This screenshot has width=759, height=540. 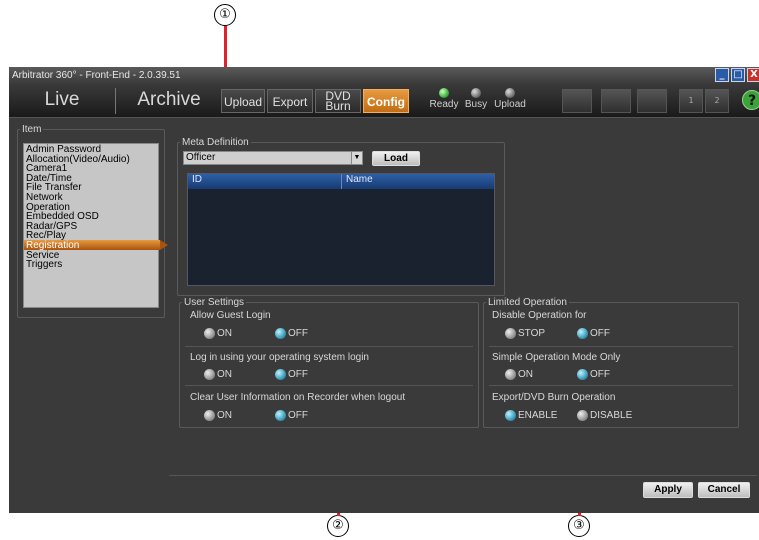 What do you see at coordinates (616, 101) in the screenshot?
I see `single-view-icon` at bounding box center [616, 101].